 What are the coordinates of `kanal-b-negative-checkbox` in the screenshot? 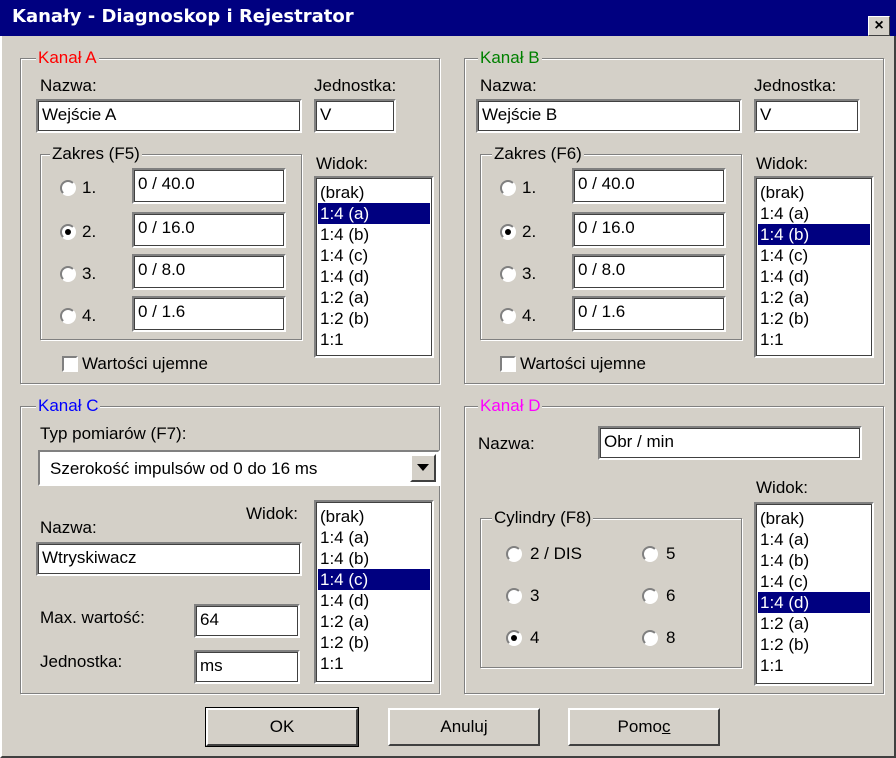 It's located at (508, 364).